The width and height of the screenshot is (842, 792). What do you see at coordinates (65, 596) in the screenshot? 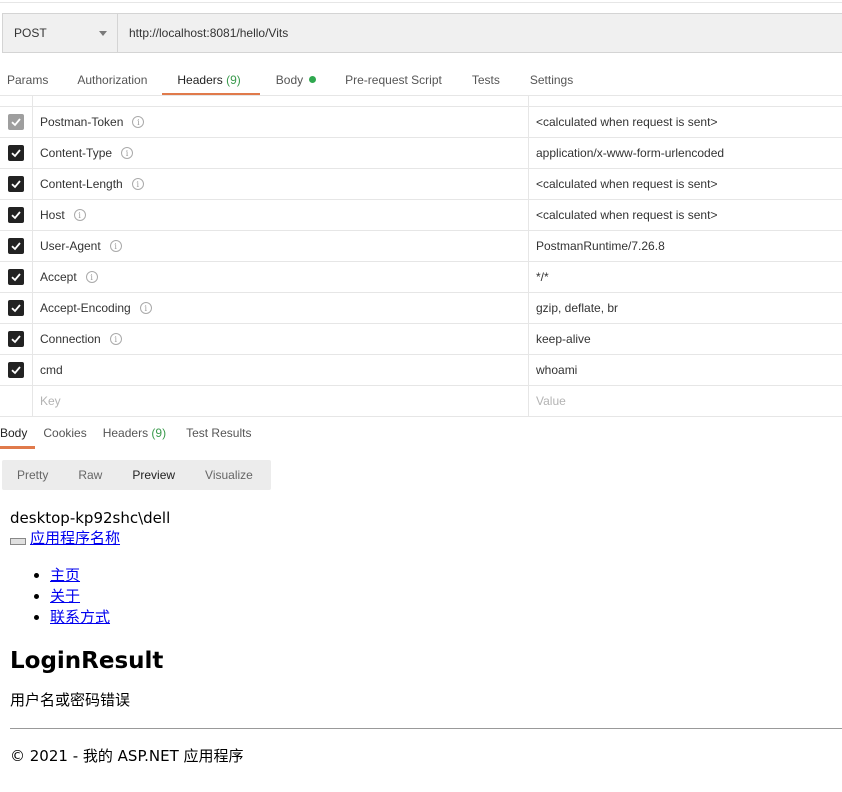
I see `nav-link-about: 关于` at bounding box center [65, 596].